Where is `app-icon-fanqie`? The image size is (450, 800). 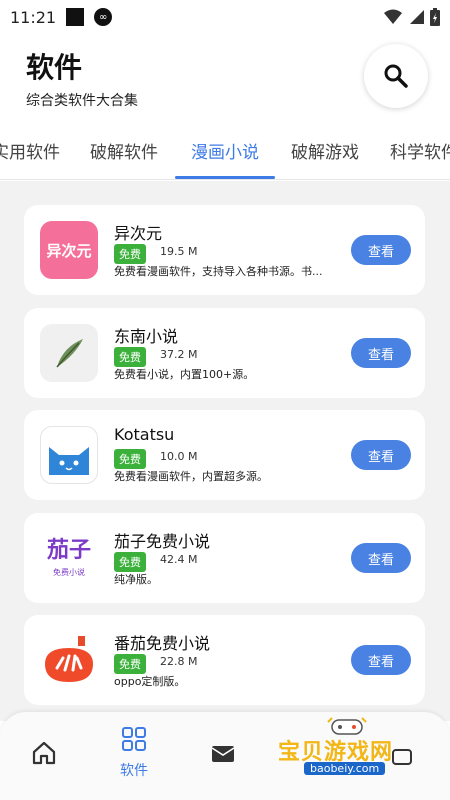 app-icon-fanqie is located at coordinates (69, 660).